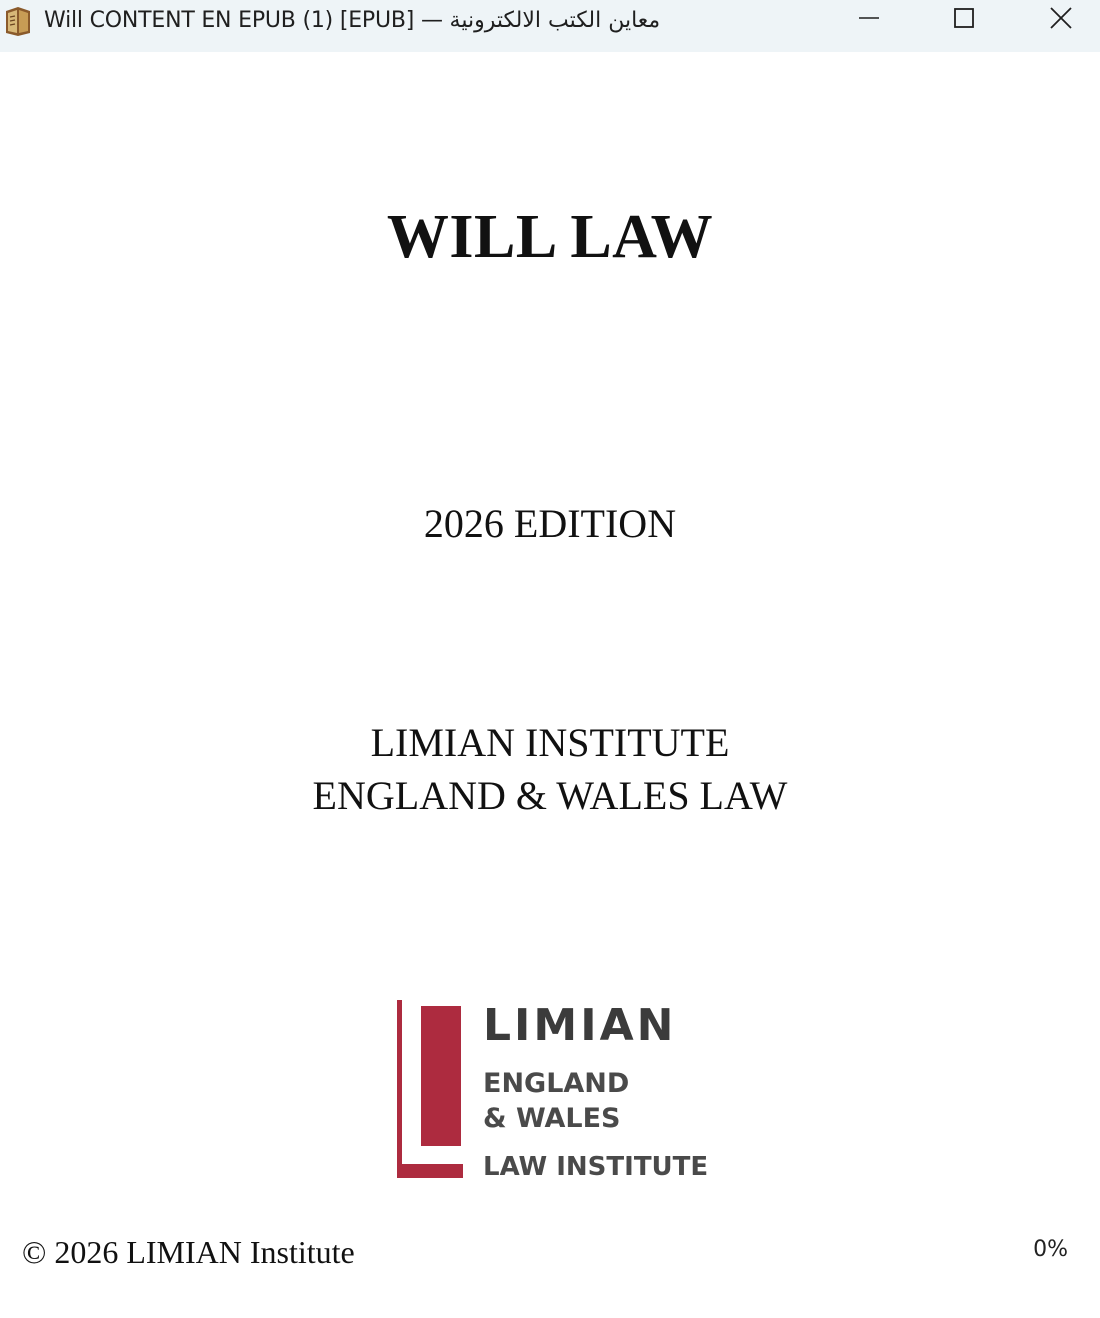 The image size is (1100, 1318). Describe the element at coordinates (188, 1252) in the screenshot. I see `copyright-notice: © 2026 LIMIAN Institute` at that location.